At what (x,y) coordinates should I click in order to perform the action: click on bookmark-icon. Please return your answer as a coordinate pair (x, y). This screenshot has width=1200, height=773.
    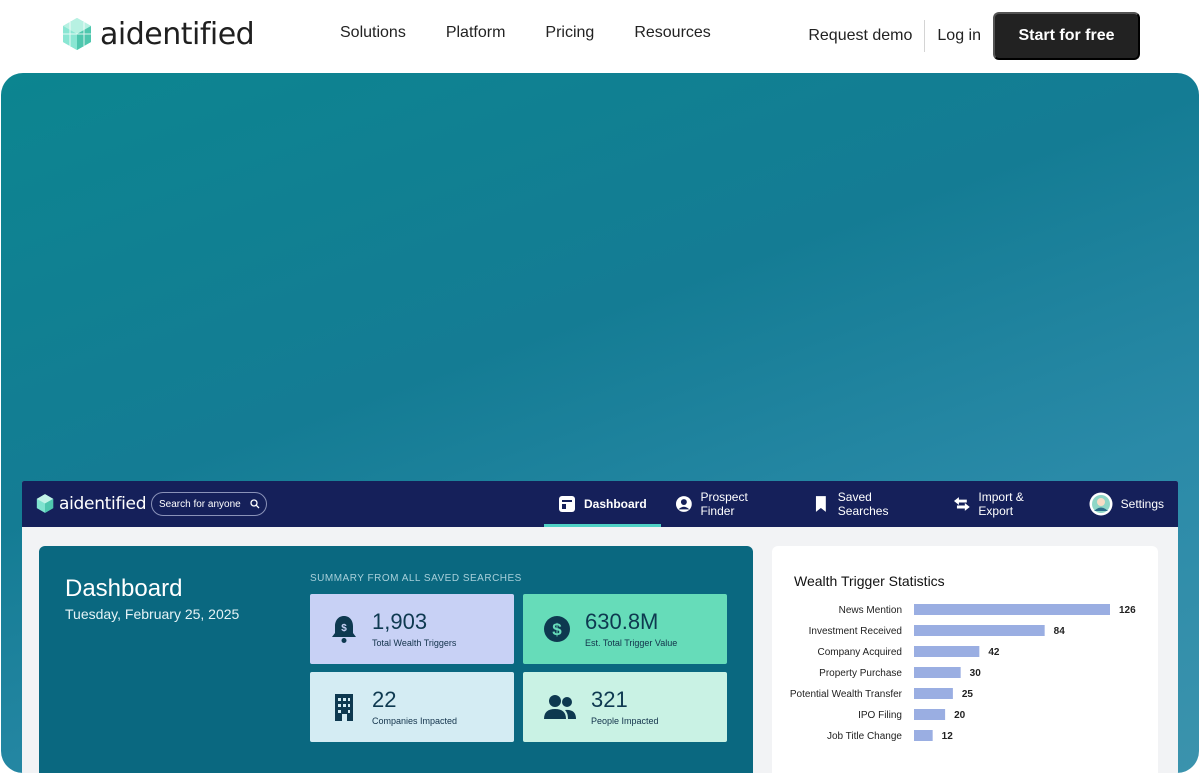
    Looking at the image, I should click on (820, 504).